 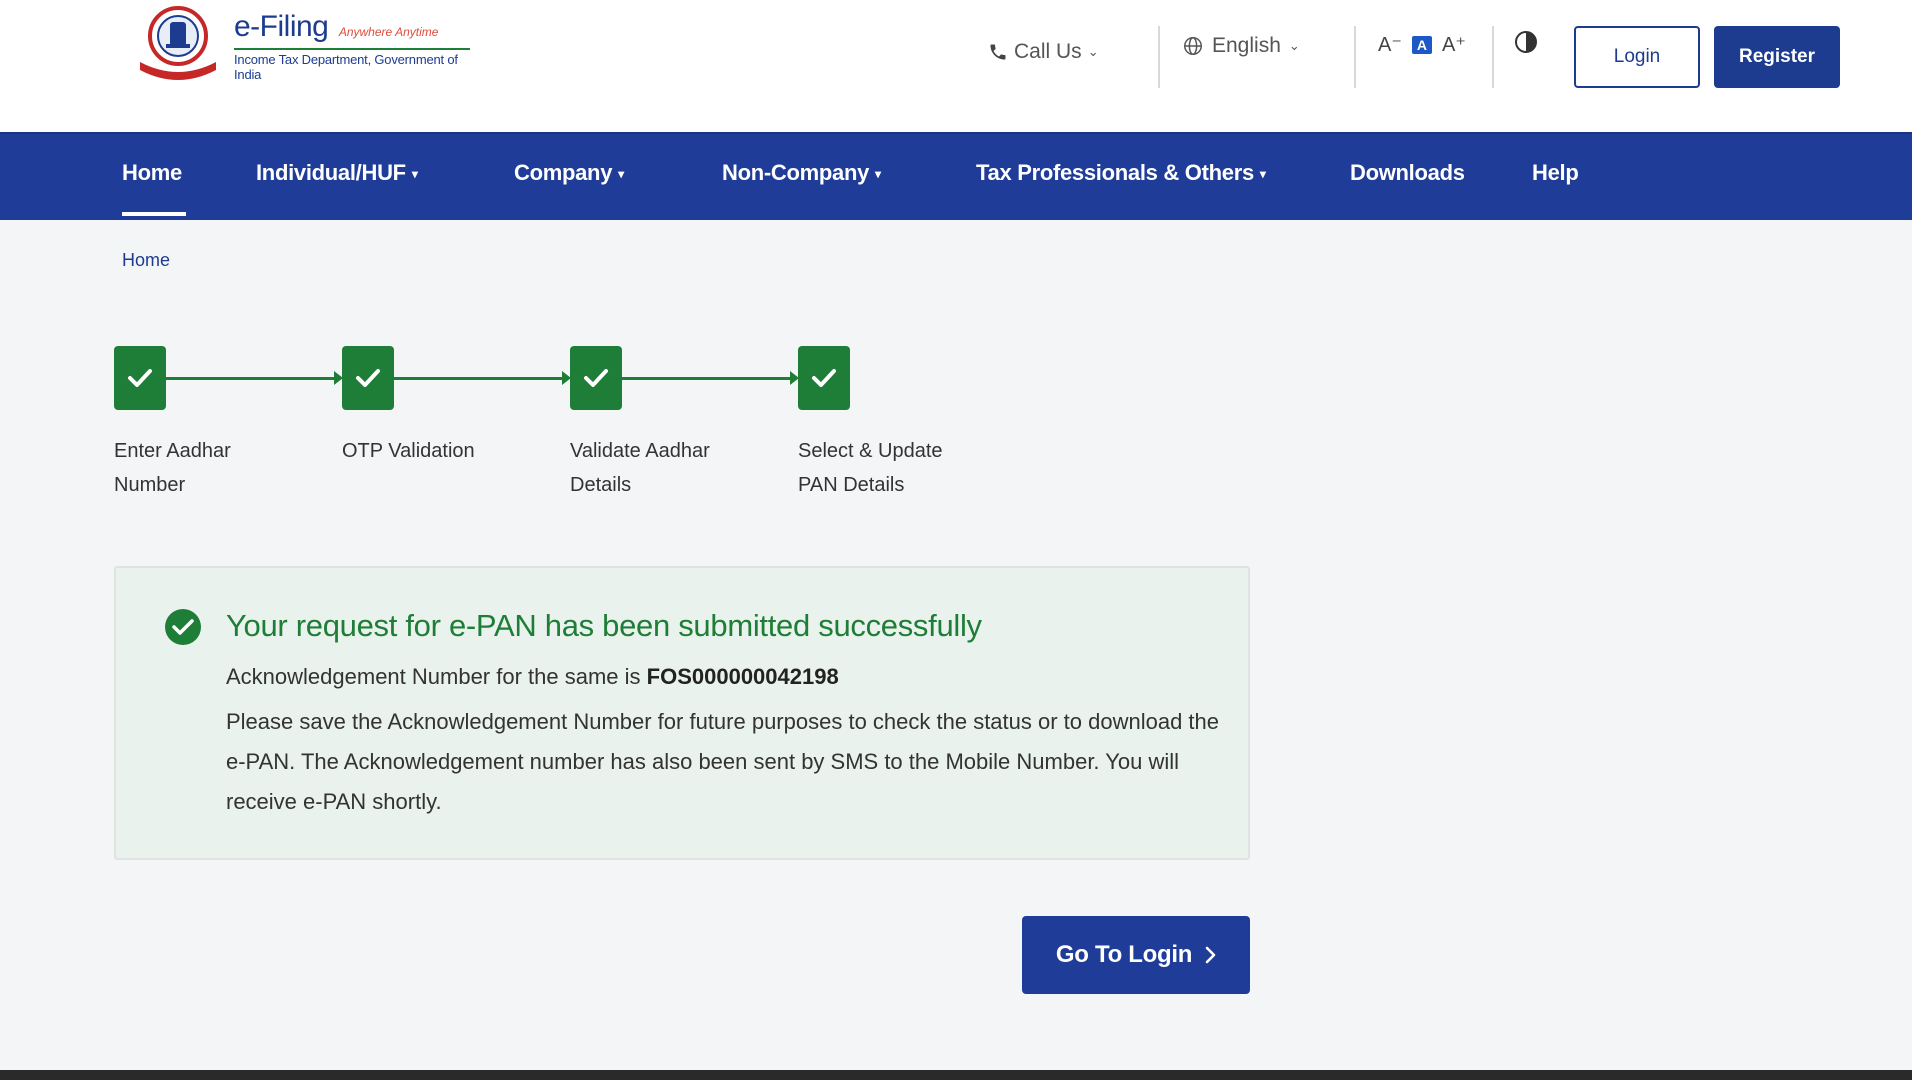 I want to click on nav-home-label: Home, so click(x=152, y=172).